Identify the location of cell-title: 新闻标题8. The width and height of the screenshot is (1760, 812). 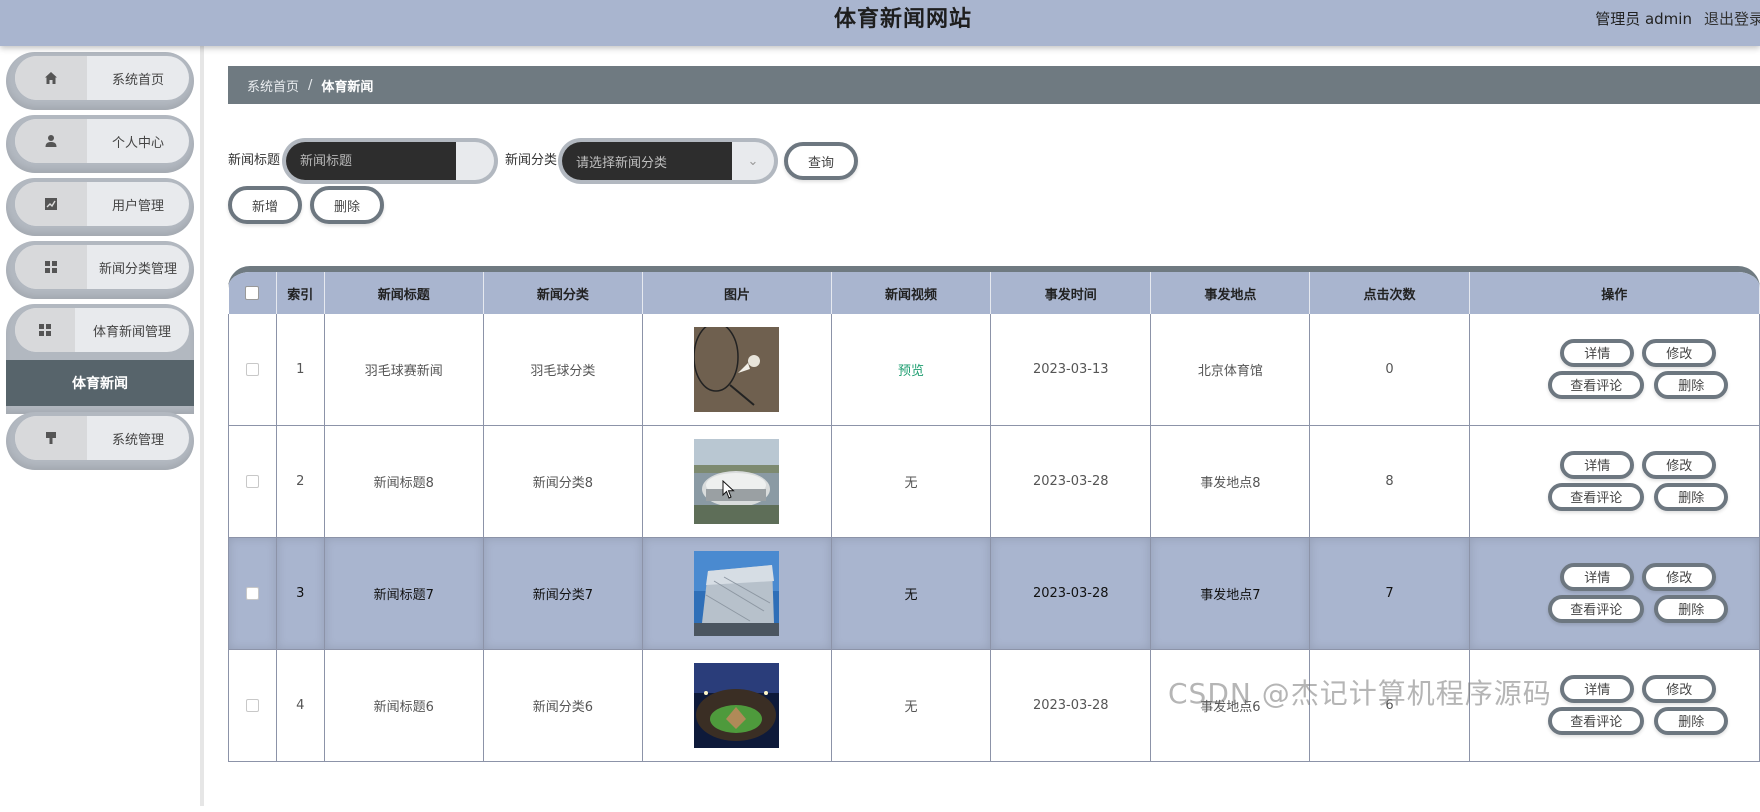
(404, 481).